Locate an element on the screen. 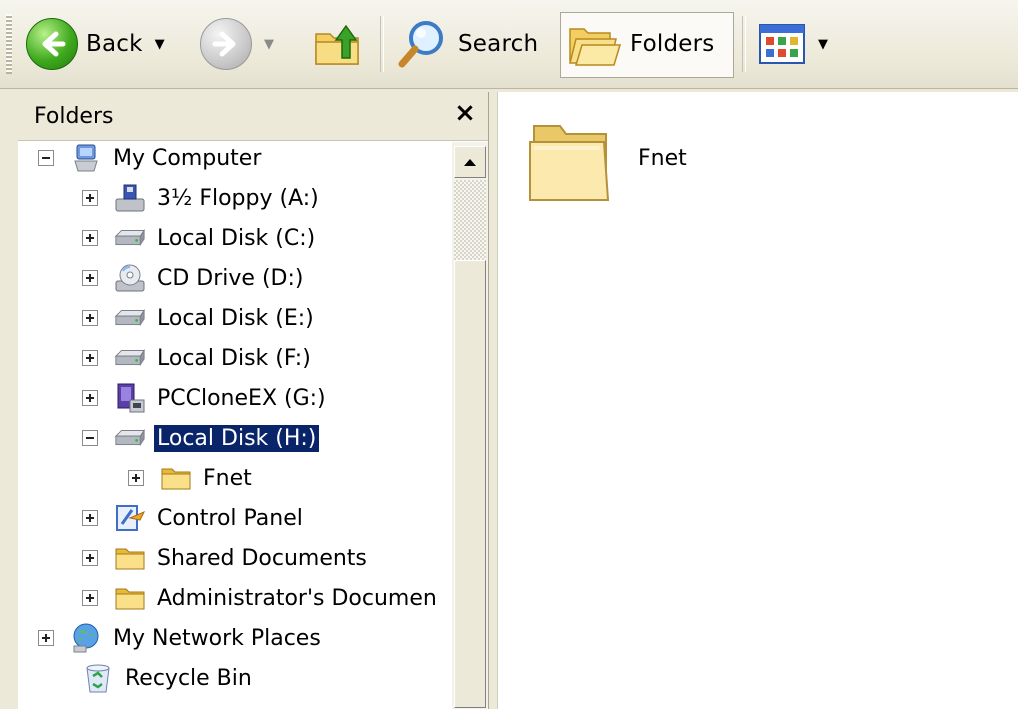 Image resolution: width=1018 pixels, height=709 pixels. pcclone-drive-icon is located at coordinates (130, 398).